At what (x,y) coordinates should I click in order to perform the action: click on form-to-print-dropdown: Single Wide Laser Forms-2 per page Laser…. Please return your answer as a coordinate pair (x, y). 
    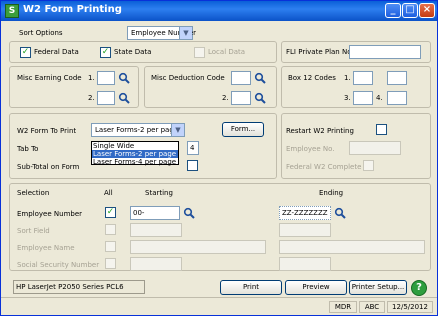
    Looking at the image, I should click on (135, 153).